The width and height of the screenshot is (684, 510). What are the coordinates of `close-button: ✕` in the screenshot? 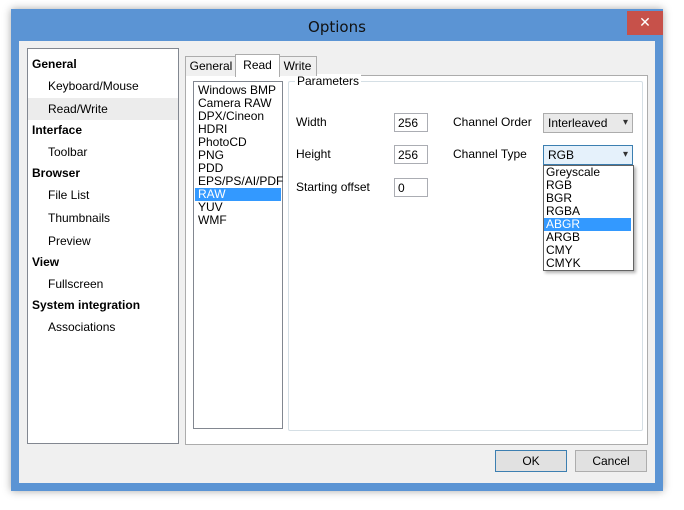 It's located at (645, 23).